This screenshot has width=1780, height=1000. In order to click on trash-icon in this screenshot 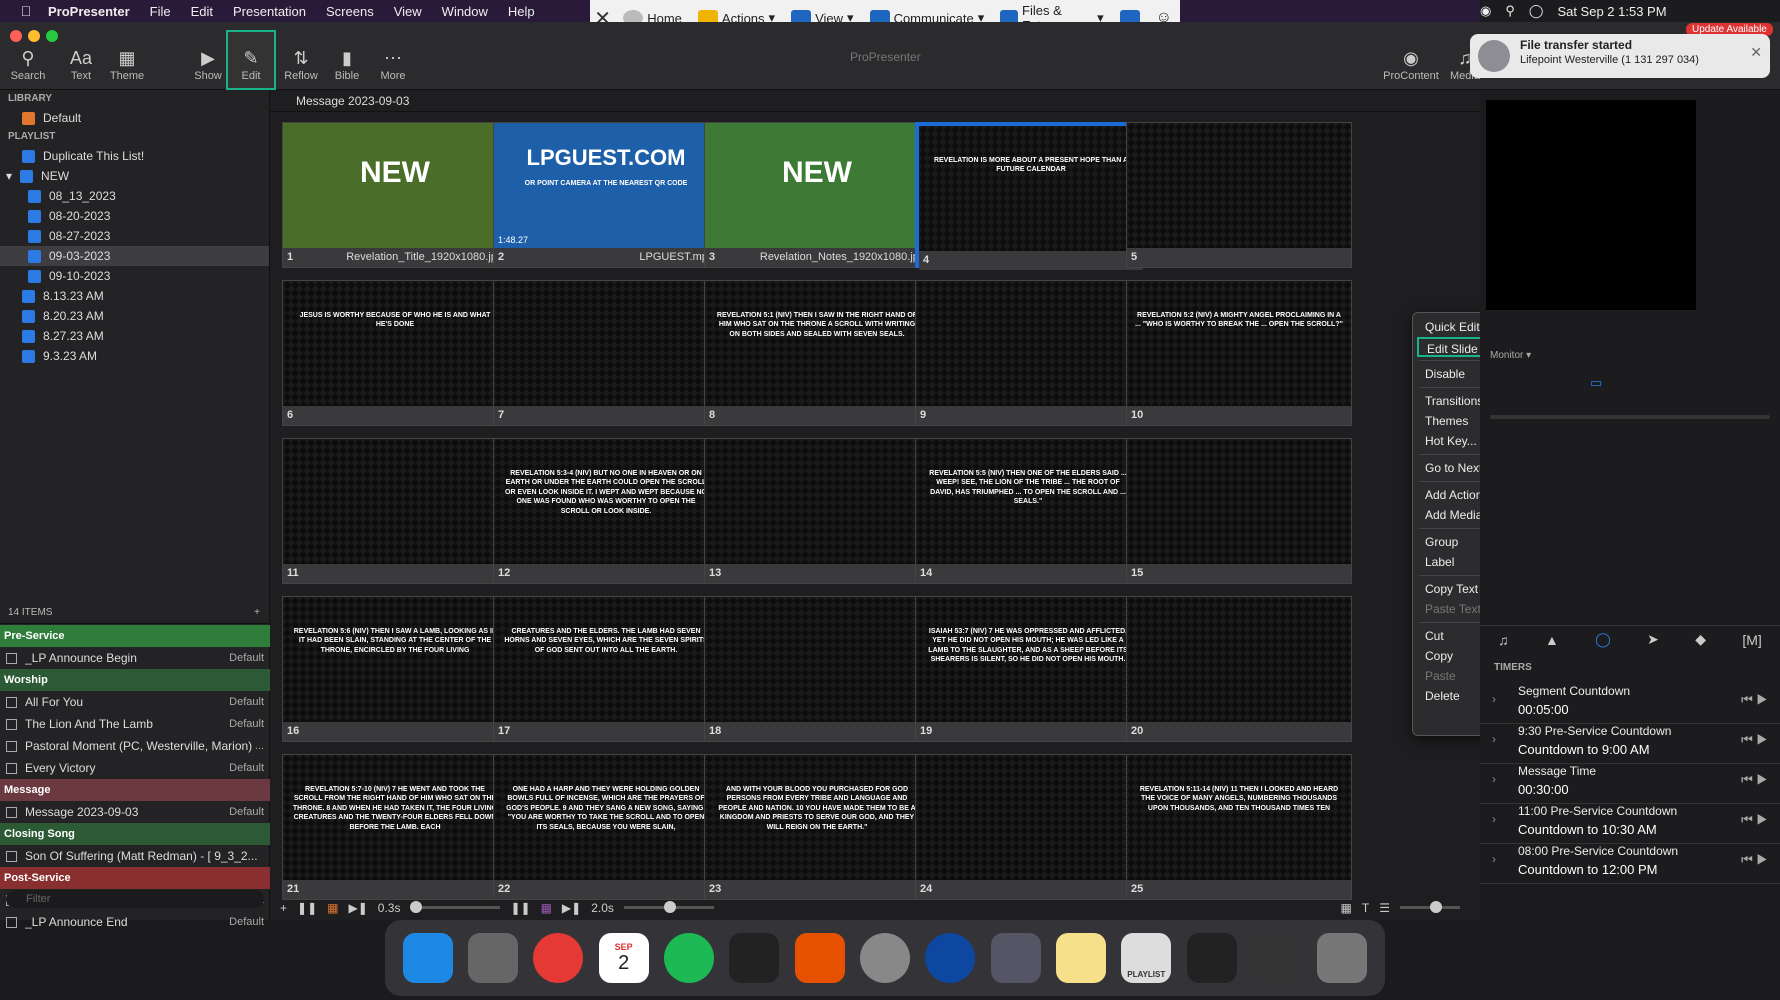, I will do `click(1342, 958)`.